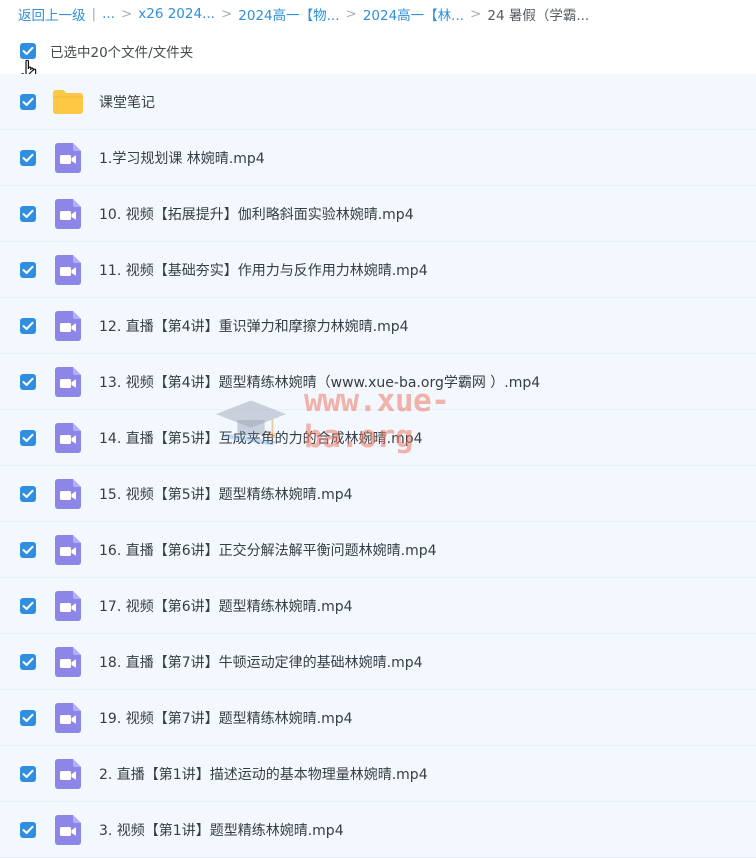 This screenshot has width=756, height=858. I want to click on file-name: 14. 直播【第5讲】互成夹角的力的合成林婉晴.mp4, so click(261, 438).